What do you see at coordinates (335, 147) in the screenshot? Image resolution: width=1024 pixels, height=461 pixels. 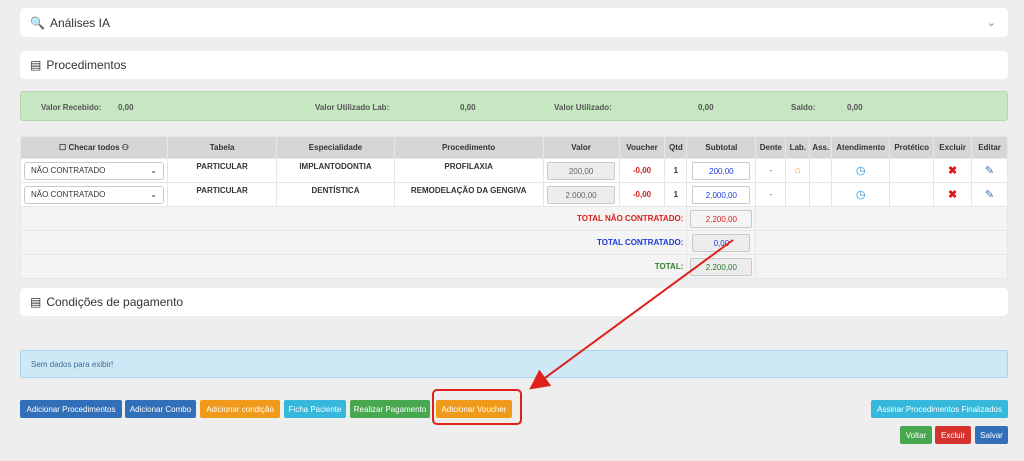 I see `header-especialidade: Especialidade` at bounding box center [335, 147].